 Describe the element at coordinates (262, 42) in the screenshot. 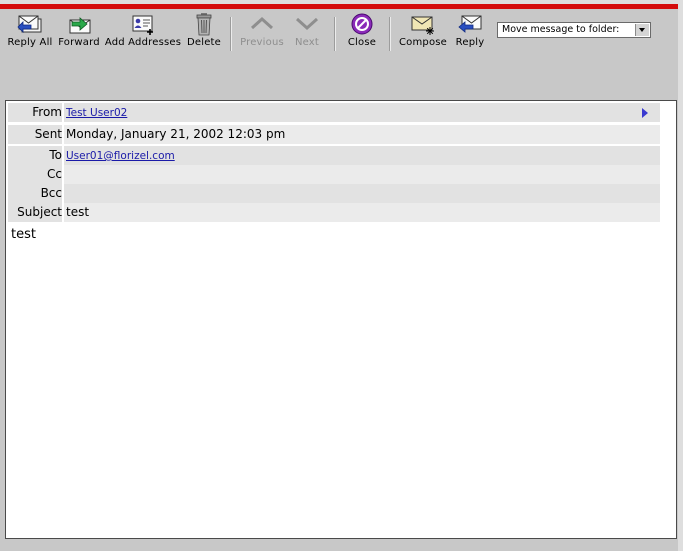

I see `previous-label: Previous` at that location.